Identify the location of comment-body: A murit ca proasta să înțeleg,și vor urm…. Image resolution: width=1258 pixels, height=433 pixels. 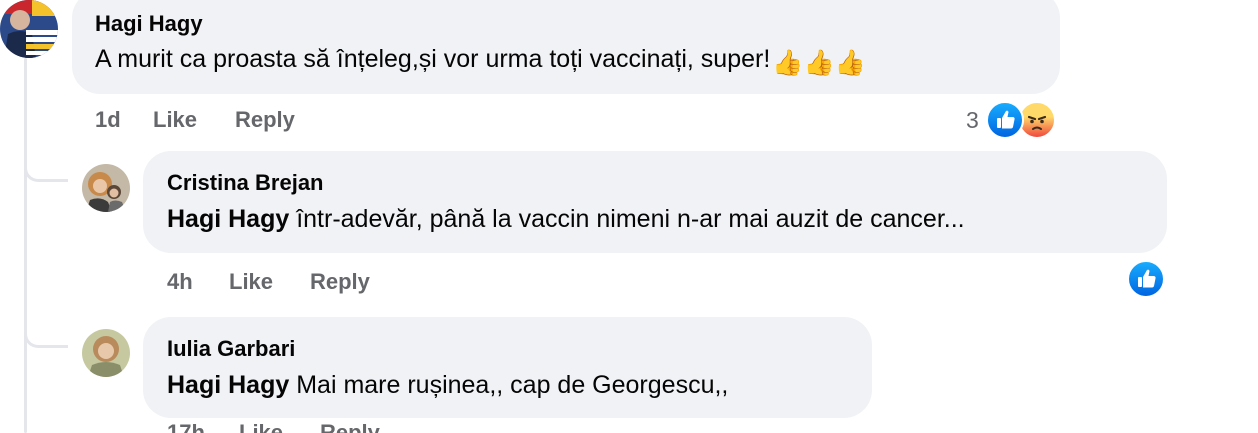
(433, 59).